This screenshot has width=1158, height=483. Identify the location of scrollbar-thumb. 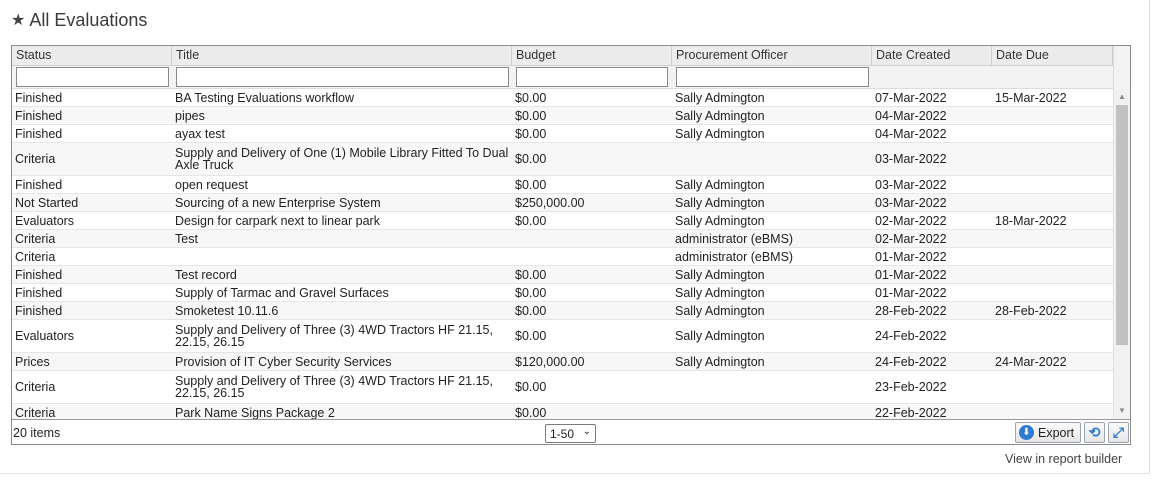
(1122, 225).